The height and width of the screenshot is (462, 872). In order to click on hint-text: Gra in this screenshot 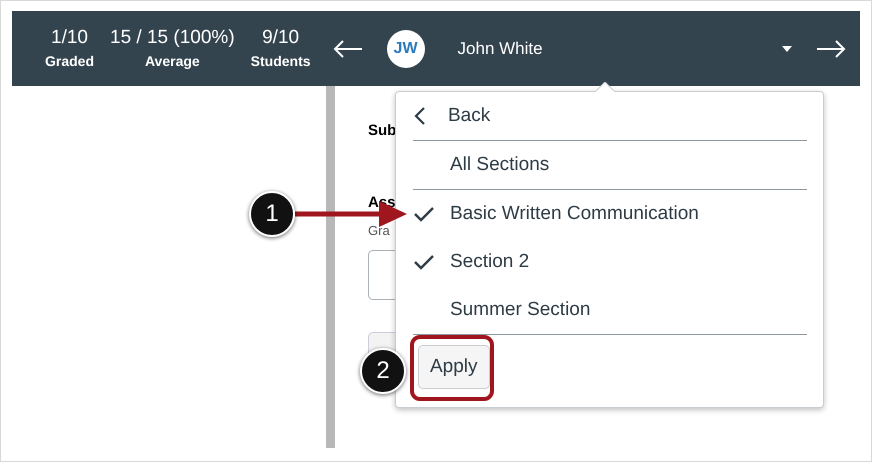, I will do `click(379, 230)`.